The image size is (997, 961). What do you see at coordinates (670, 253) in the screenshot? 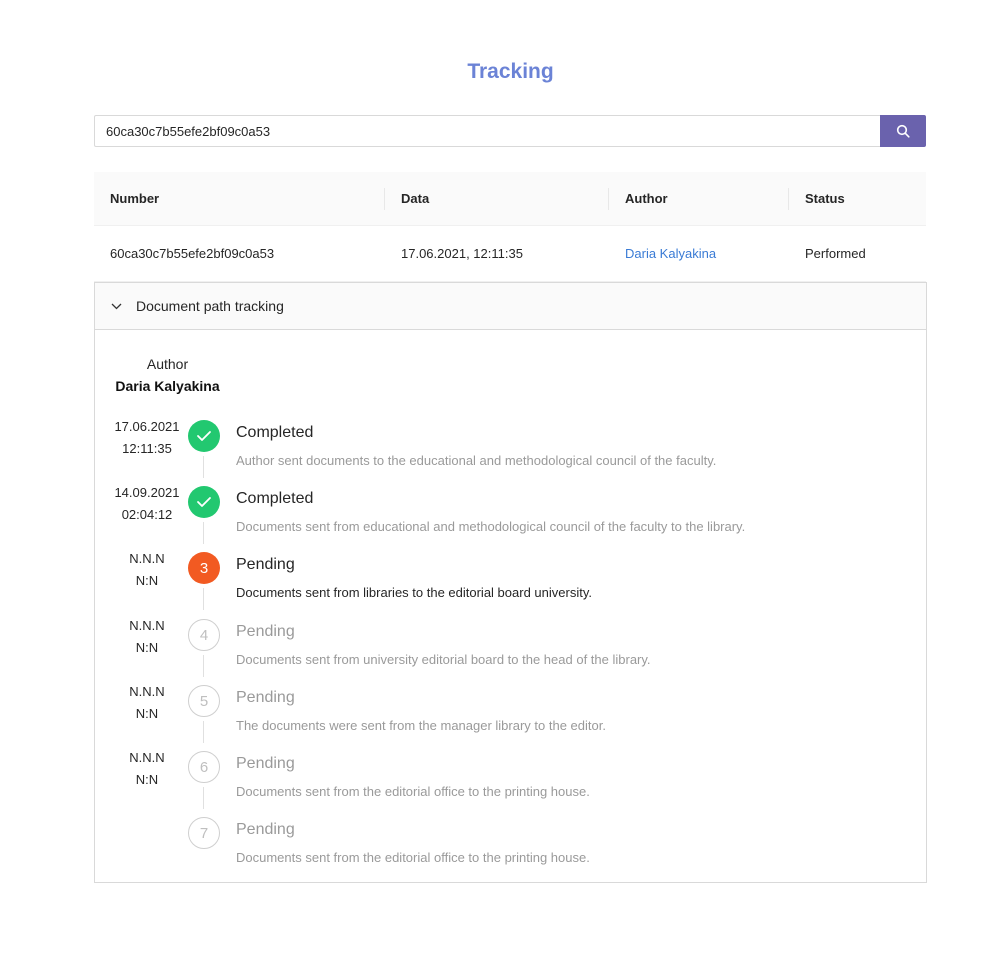
I see `cell-author-link: Daria Kalyakina` at bounding box center [670, 253].